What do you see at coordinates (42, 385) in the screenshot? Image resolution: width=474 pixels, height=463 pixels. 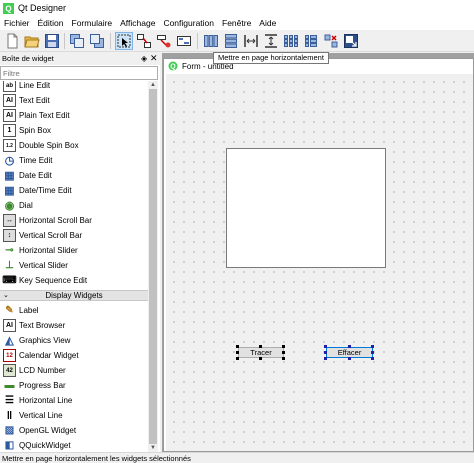 I see `widget-item-label: Progress Bar` at bounding box center [42, 385].